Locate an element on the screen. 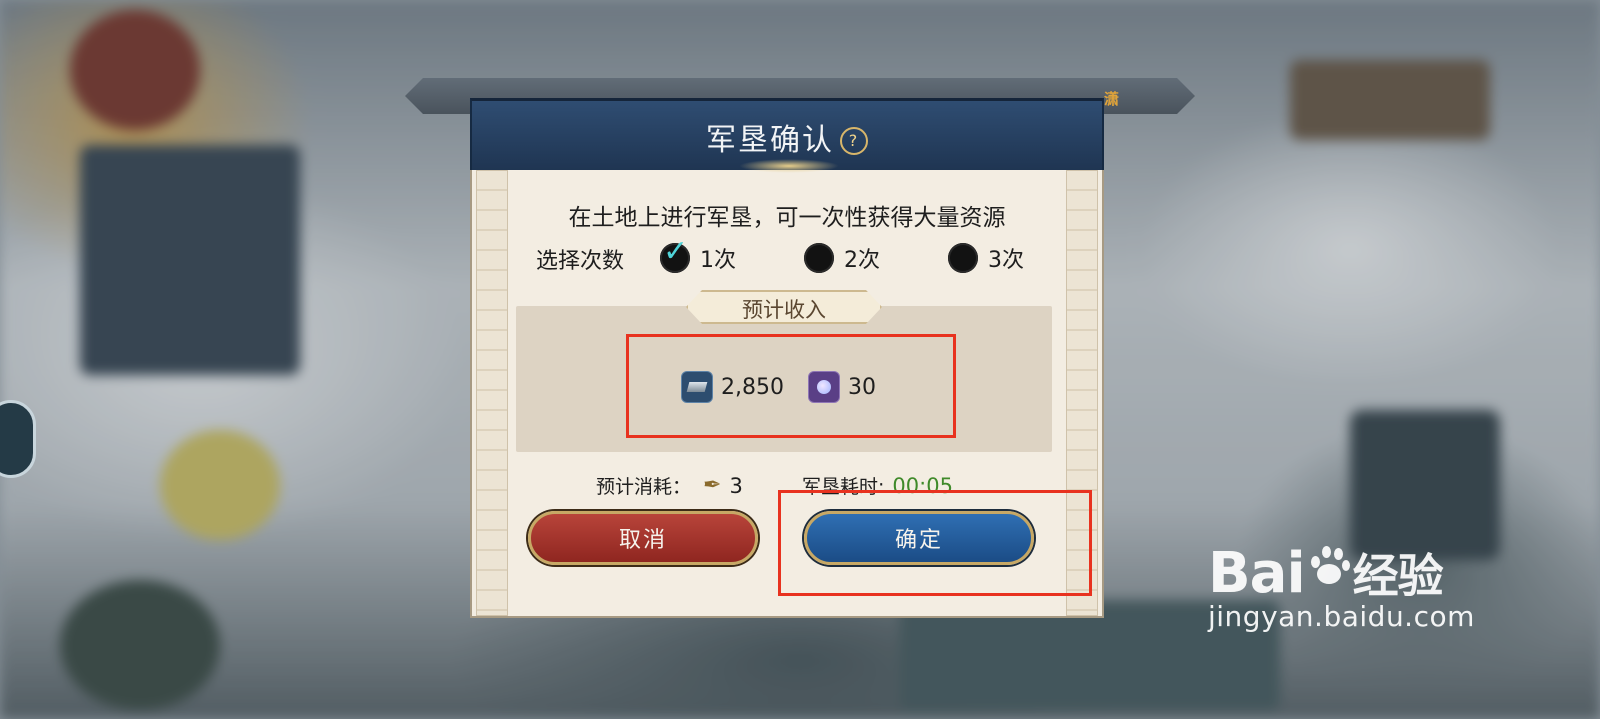 Image resolution: width=1600 pixels, height=719 pixels. choose-count-label: 选择次数 is located at coordinates (580, 261).